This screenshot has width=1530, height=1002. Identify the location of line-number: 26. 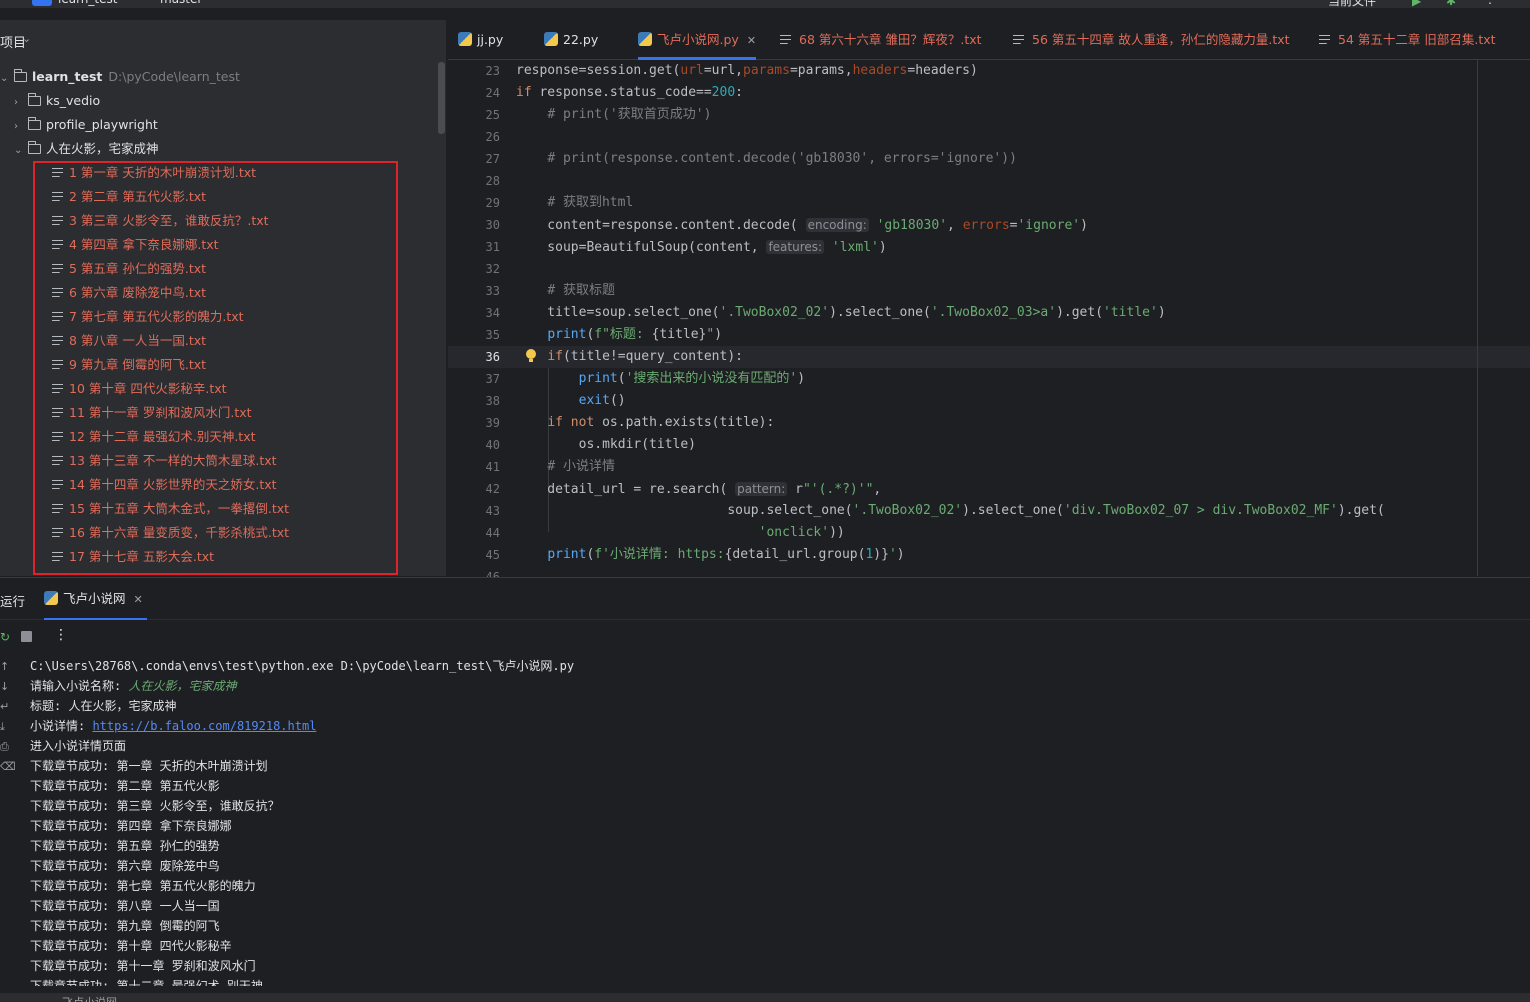
(492, 137).